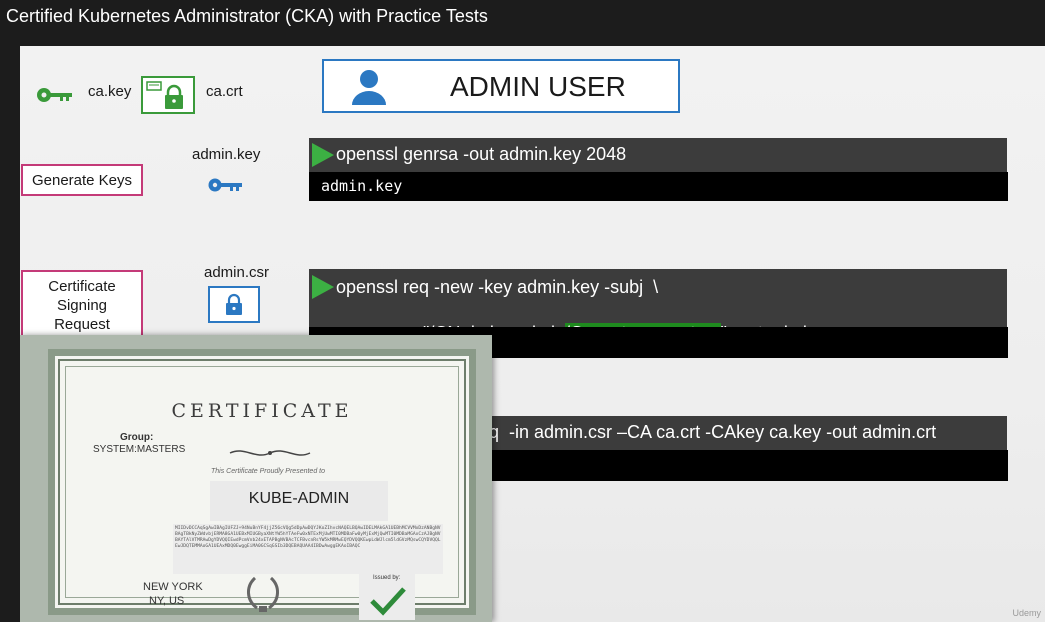  What do you see at coordinates (481, 154) in the screenshot?
I see `genrsa-command-text: openssl genrsa -out admin.key 2048` at bounding box center [481, 154].